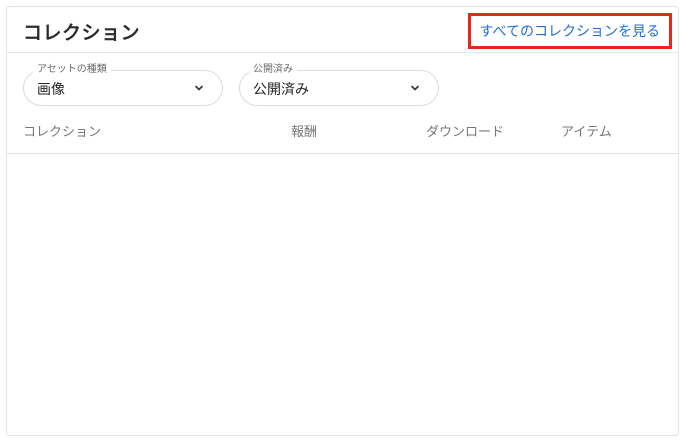  I want to click on view-all-collections-link: すべてのコレクションを見る, so click(569, 31).